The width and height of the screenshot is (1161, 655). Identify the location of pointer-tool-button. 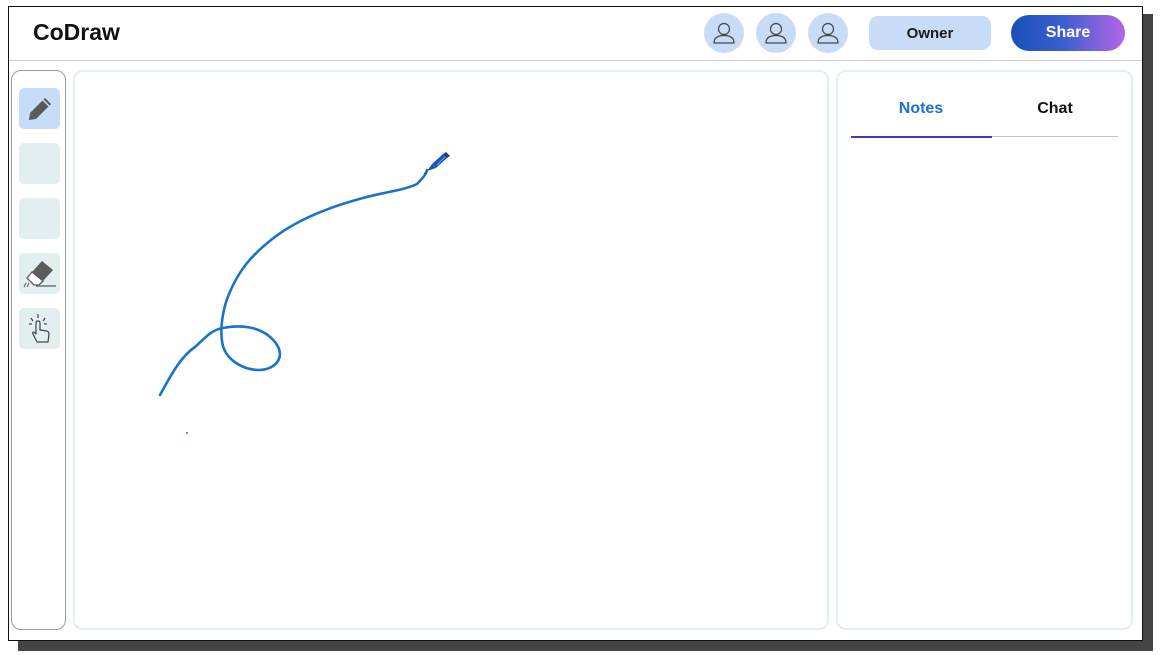
(39, 328).